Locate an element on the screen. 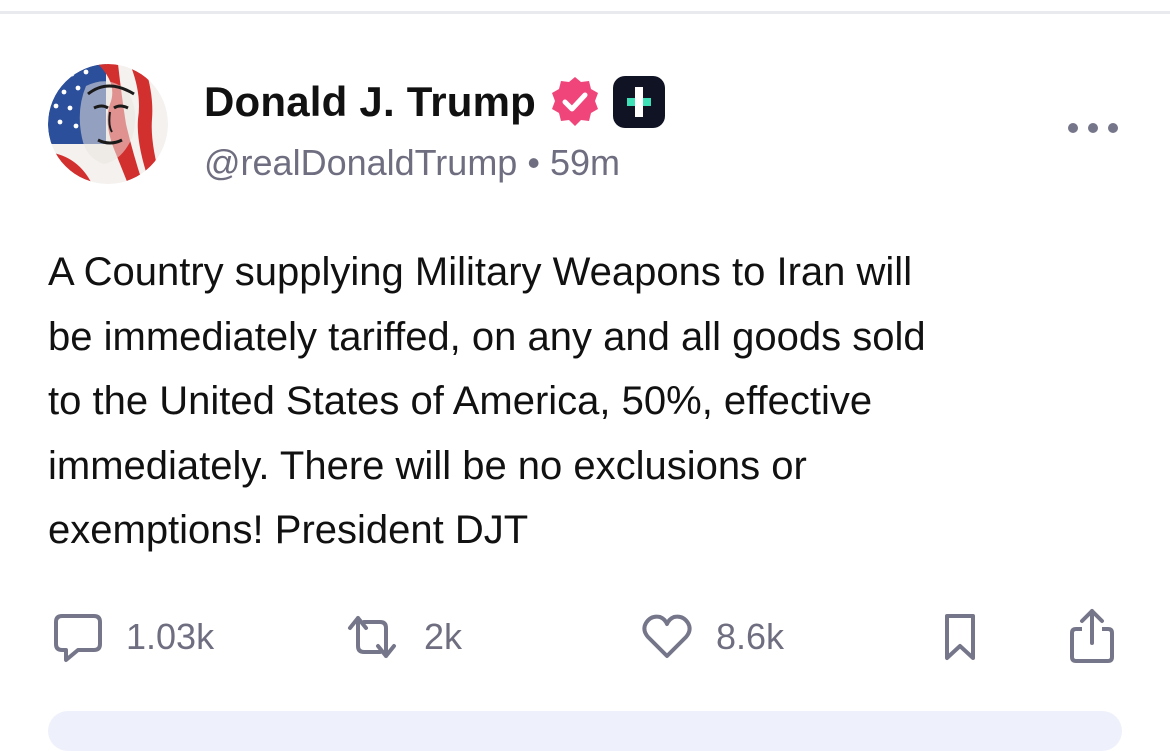 Image resolution: width=1170 pixels, height=751 pixels. author-name-row: Donald J. Trump is located at coordinates (435, 102).